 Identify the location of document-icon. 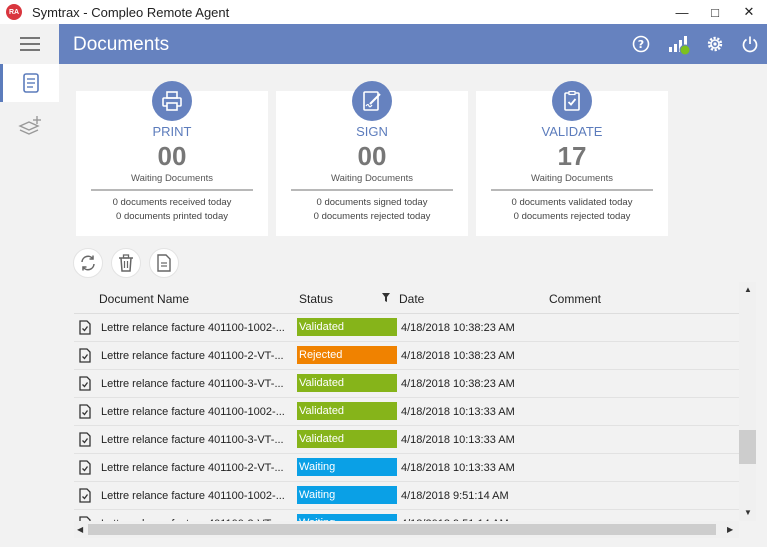
(164, 263).